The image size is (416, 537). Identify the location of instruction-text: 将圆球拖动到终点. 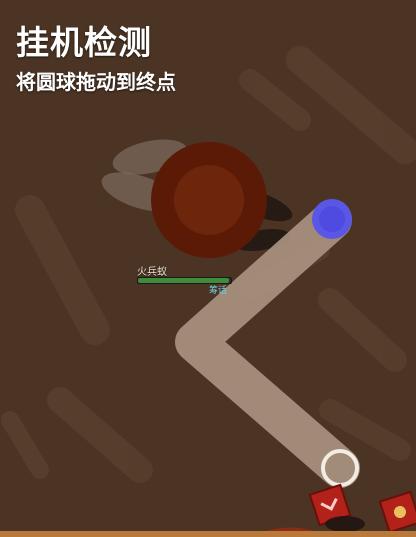
(96, 82).